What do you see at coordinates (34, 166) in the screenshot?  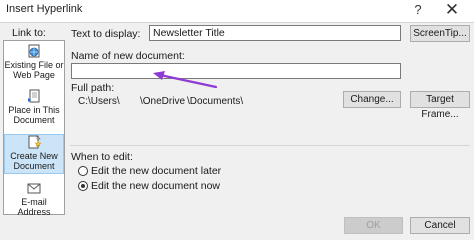 I see `link-to-create-label-2: Document` at bounding box center [34, 166].